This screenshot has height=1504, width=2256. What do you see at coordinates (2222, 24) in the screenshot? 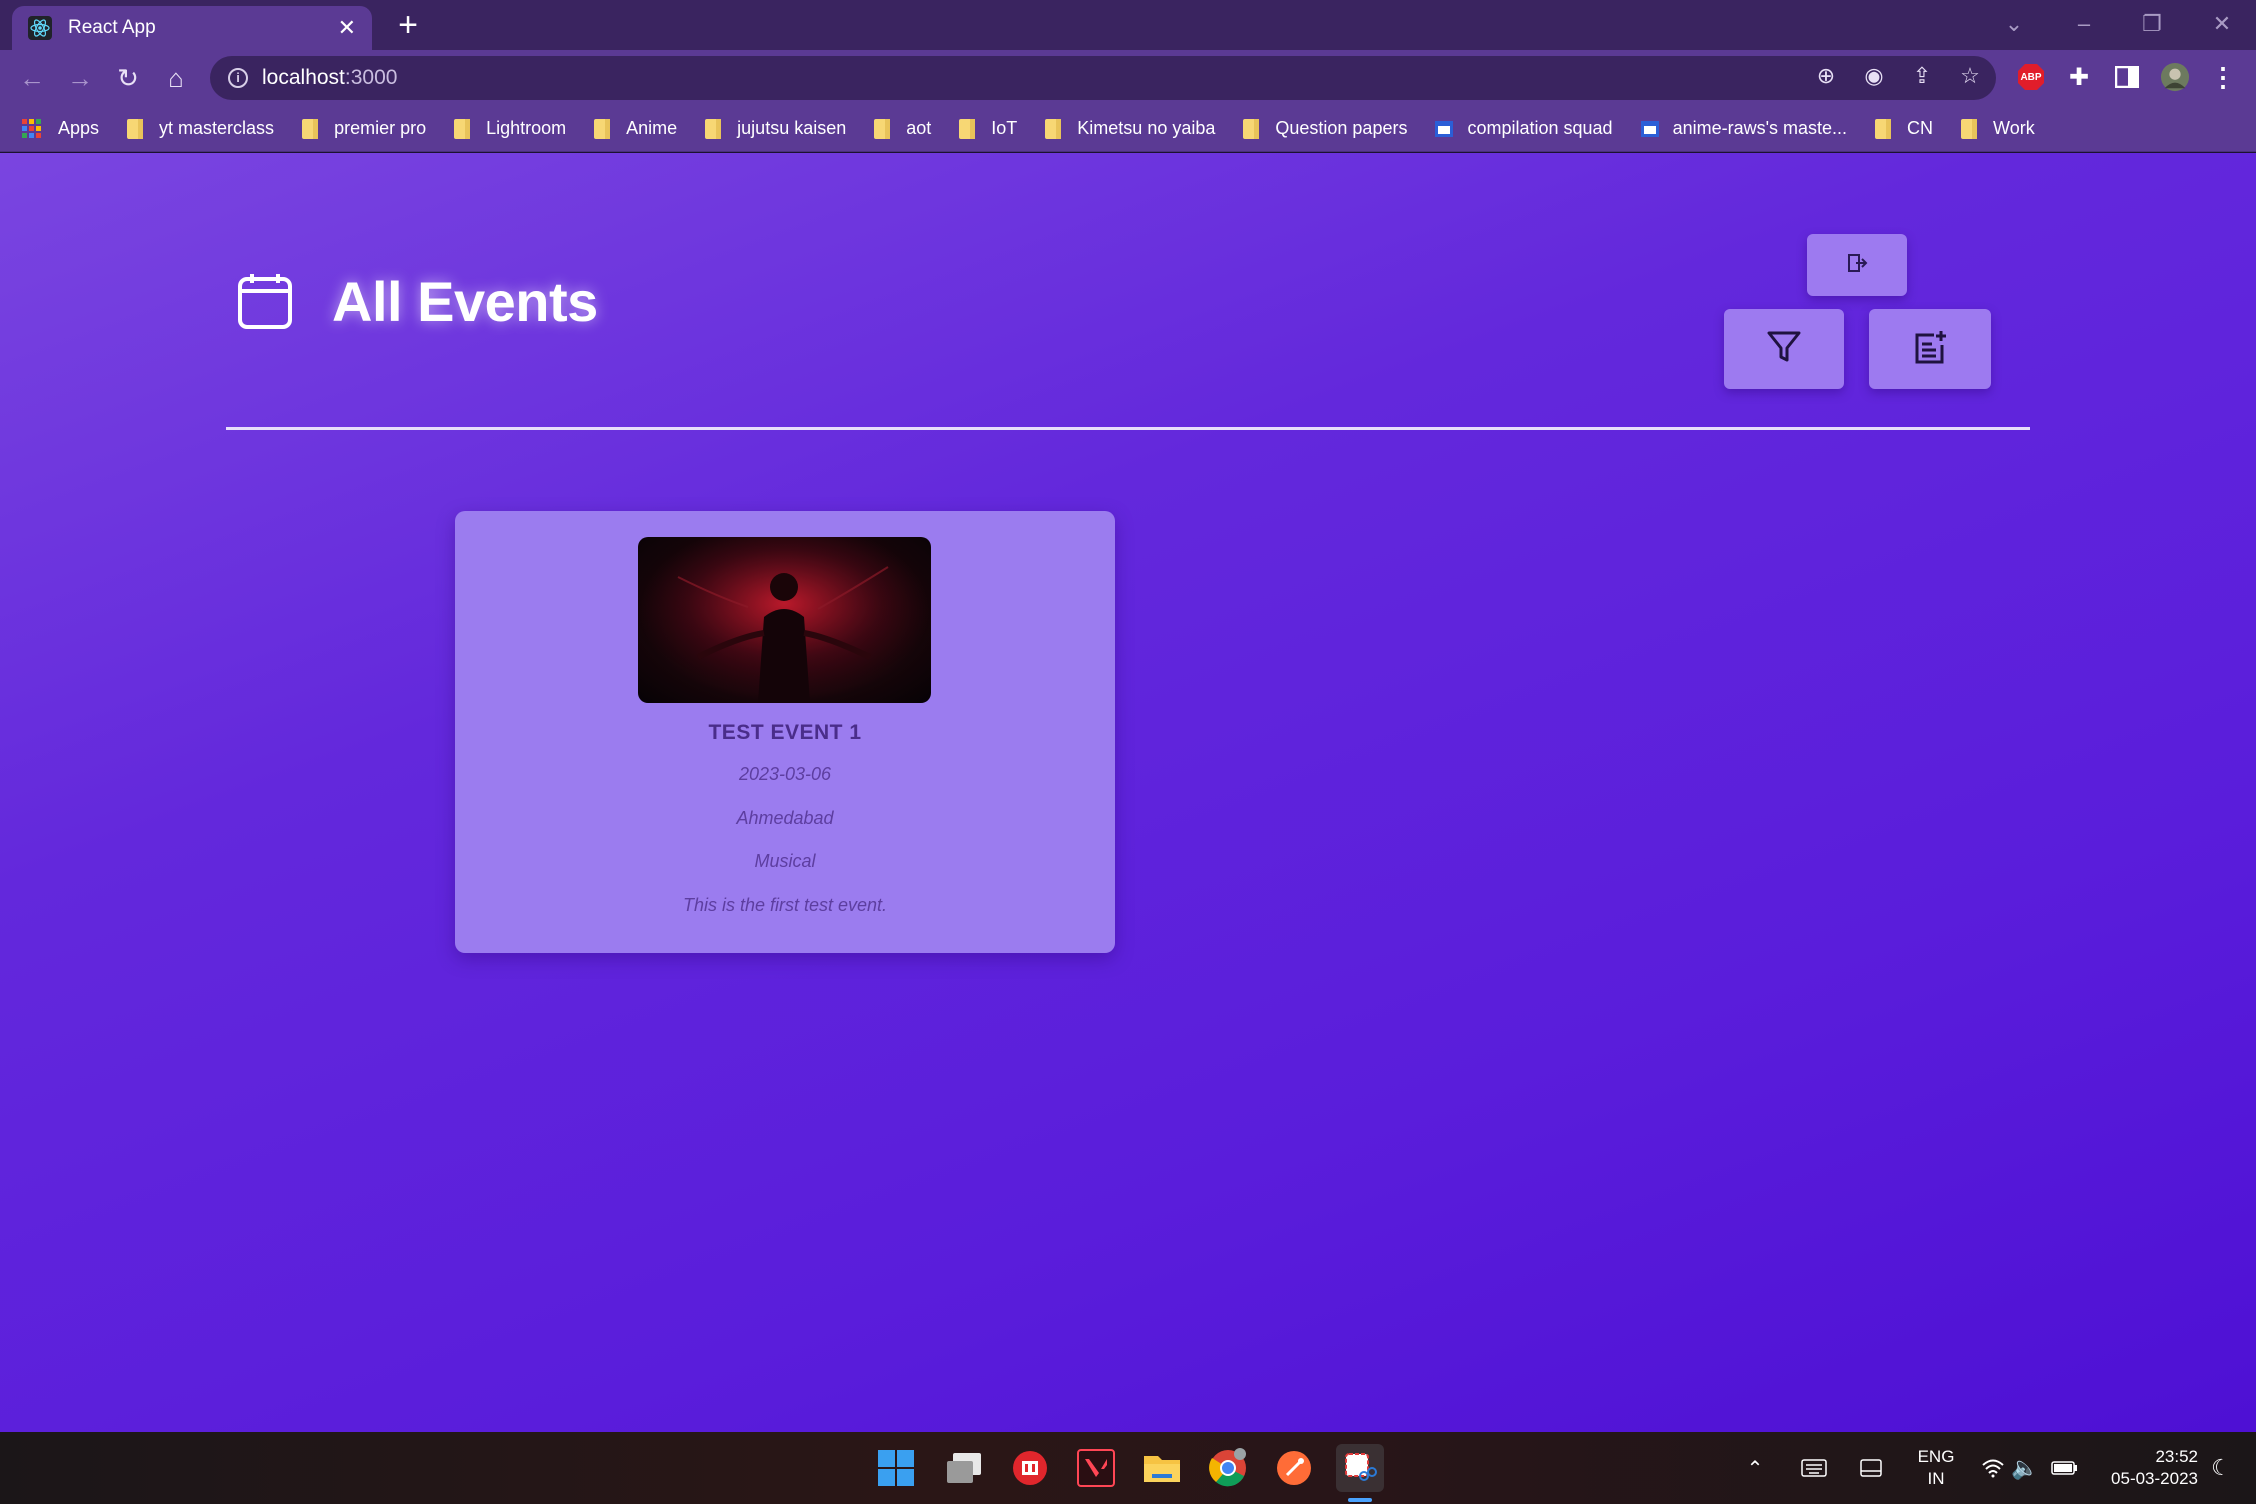
I see `window-close-icon: ✕` at bounding box center [2222, 24].